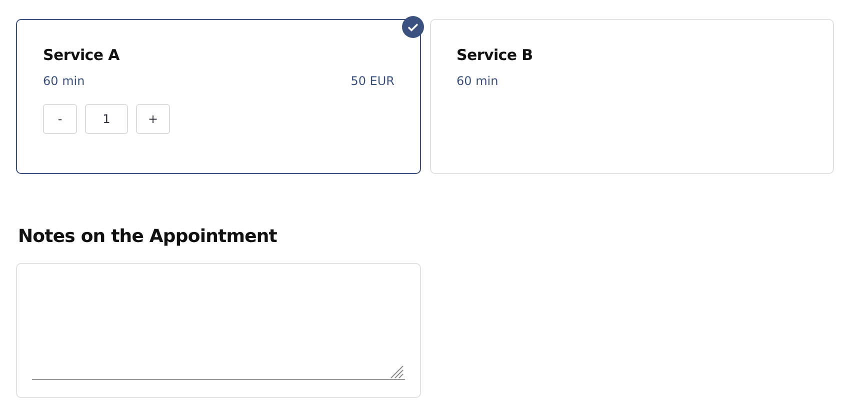  What do you see at coordinates (413, 27) in the screenshot?
I see `check-icon` at bounding box center [413, 27].